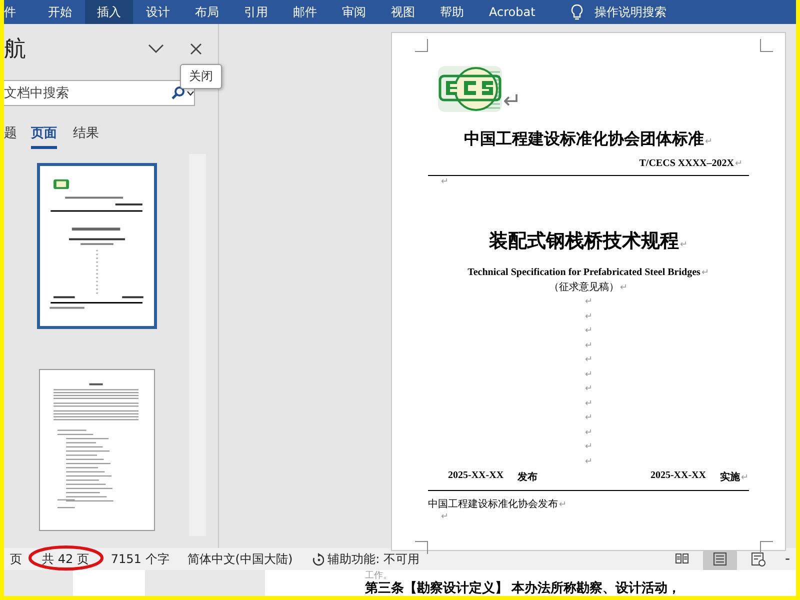 The image size is (800, 600). Describe the element at coordinates (734, 477) in the screenshot. I see `label: 实施↵` at that location.